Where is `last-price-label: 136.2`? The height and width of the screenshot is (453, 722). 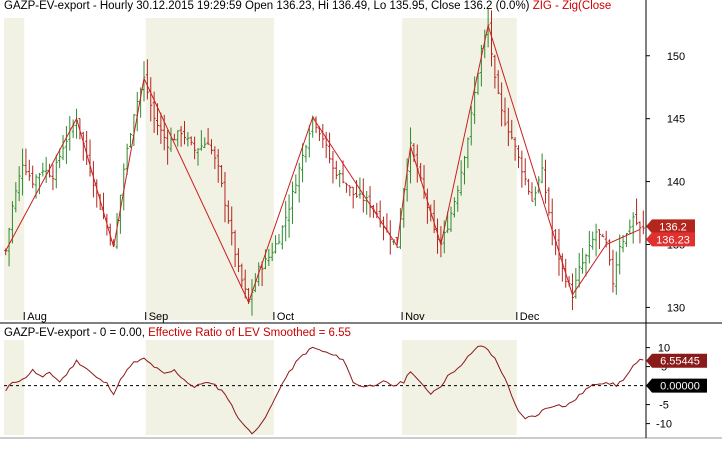 last-price-label: 136.2 is located at coordinates (673, 227).